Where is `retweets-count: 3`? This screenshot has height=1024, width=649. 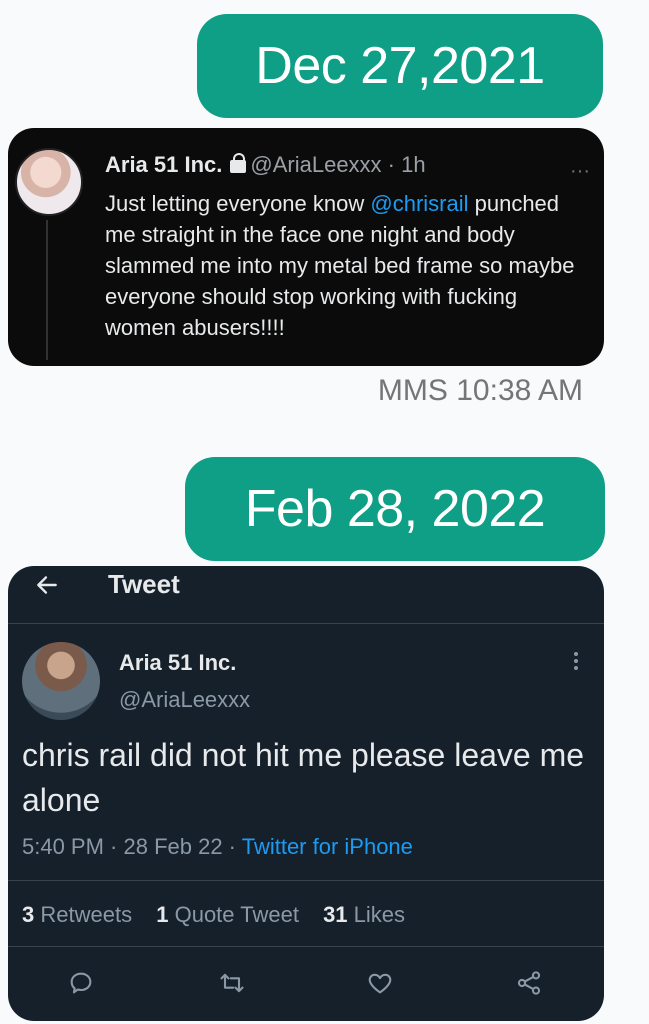
retweets-count: 3 is located at coordinates (28, 914).